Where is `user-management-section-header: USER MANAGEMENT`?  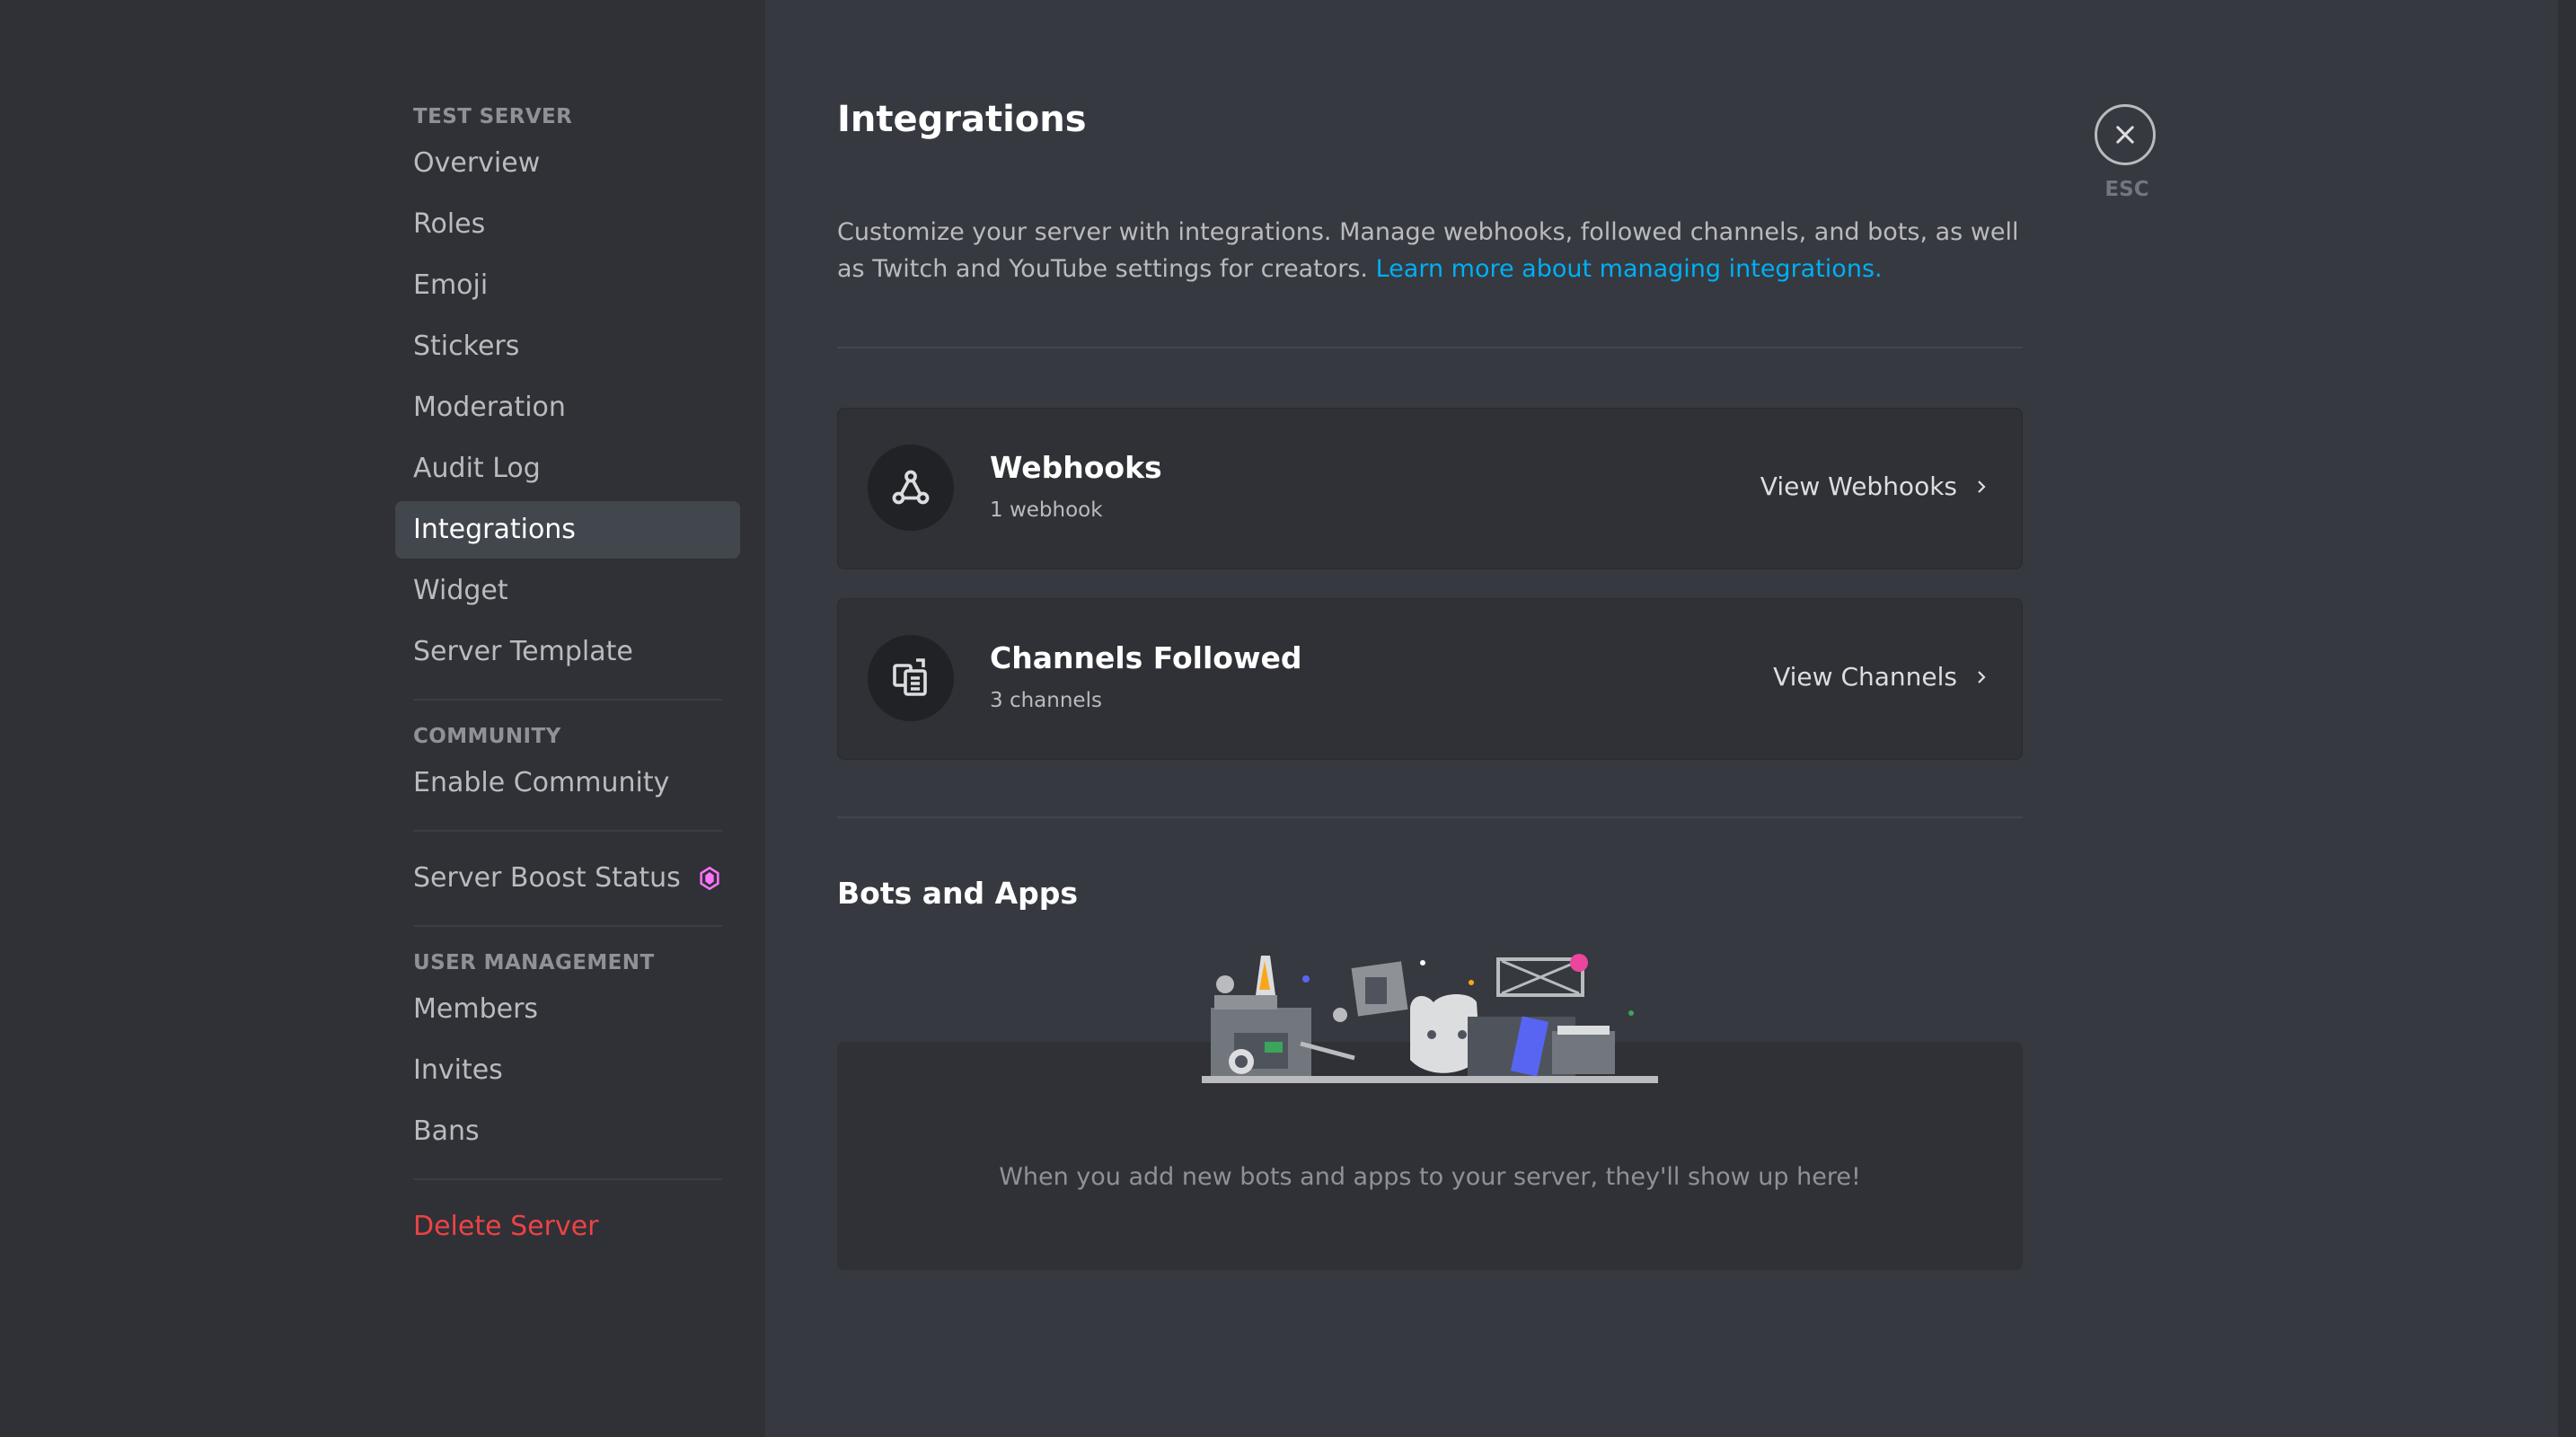
user-management-section-header: USER MANAGEMENT is located at coordinates (534, 962).